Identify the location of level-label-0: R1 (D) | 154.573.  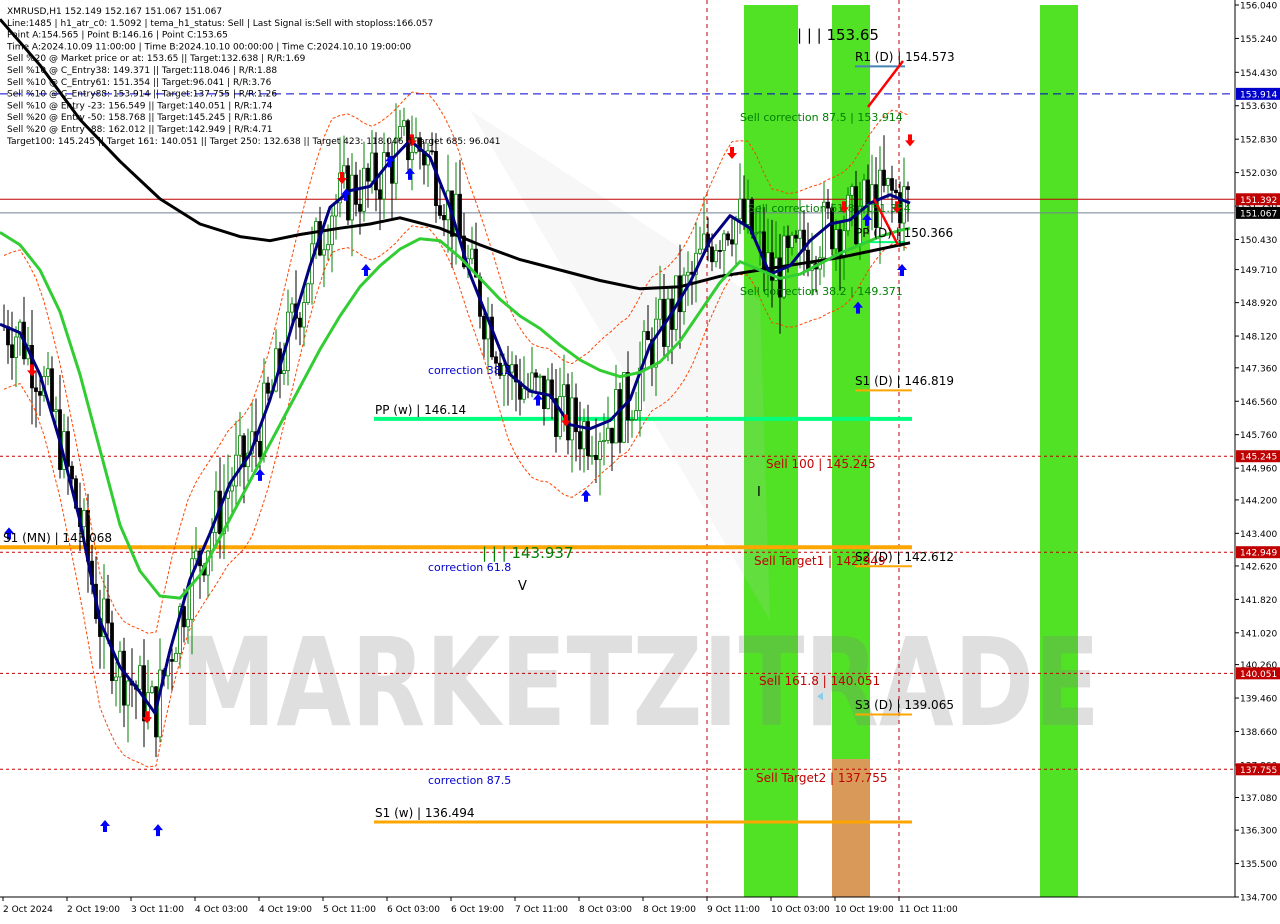
(905, 57).